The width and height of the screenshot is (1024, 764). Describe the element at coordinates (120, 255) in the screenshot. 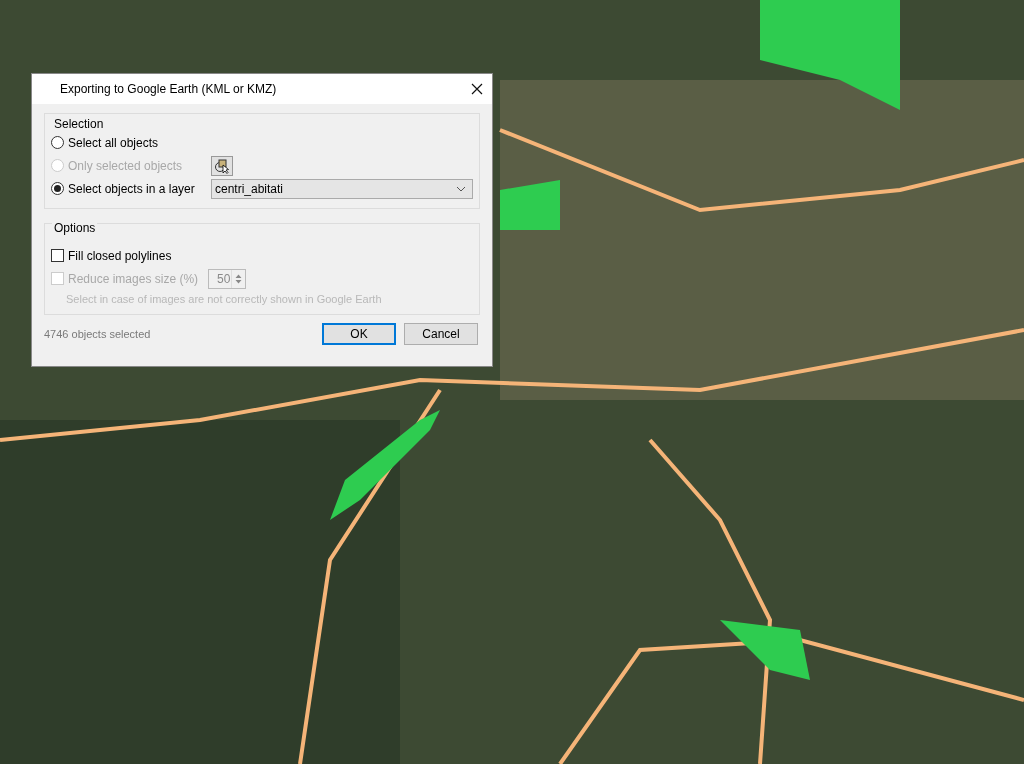

I see `checkbox-label: Fill closed polylines` at that location.